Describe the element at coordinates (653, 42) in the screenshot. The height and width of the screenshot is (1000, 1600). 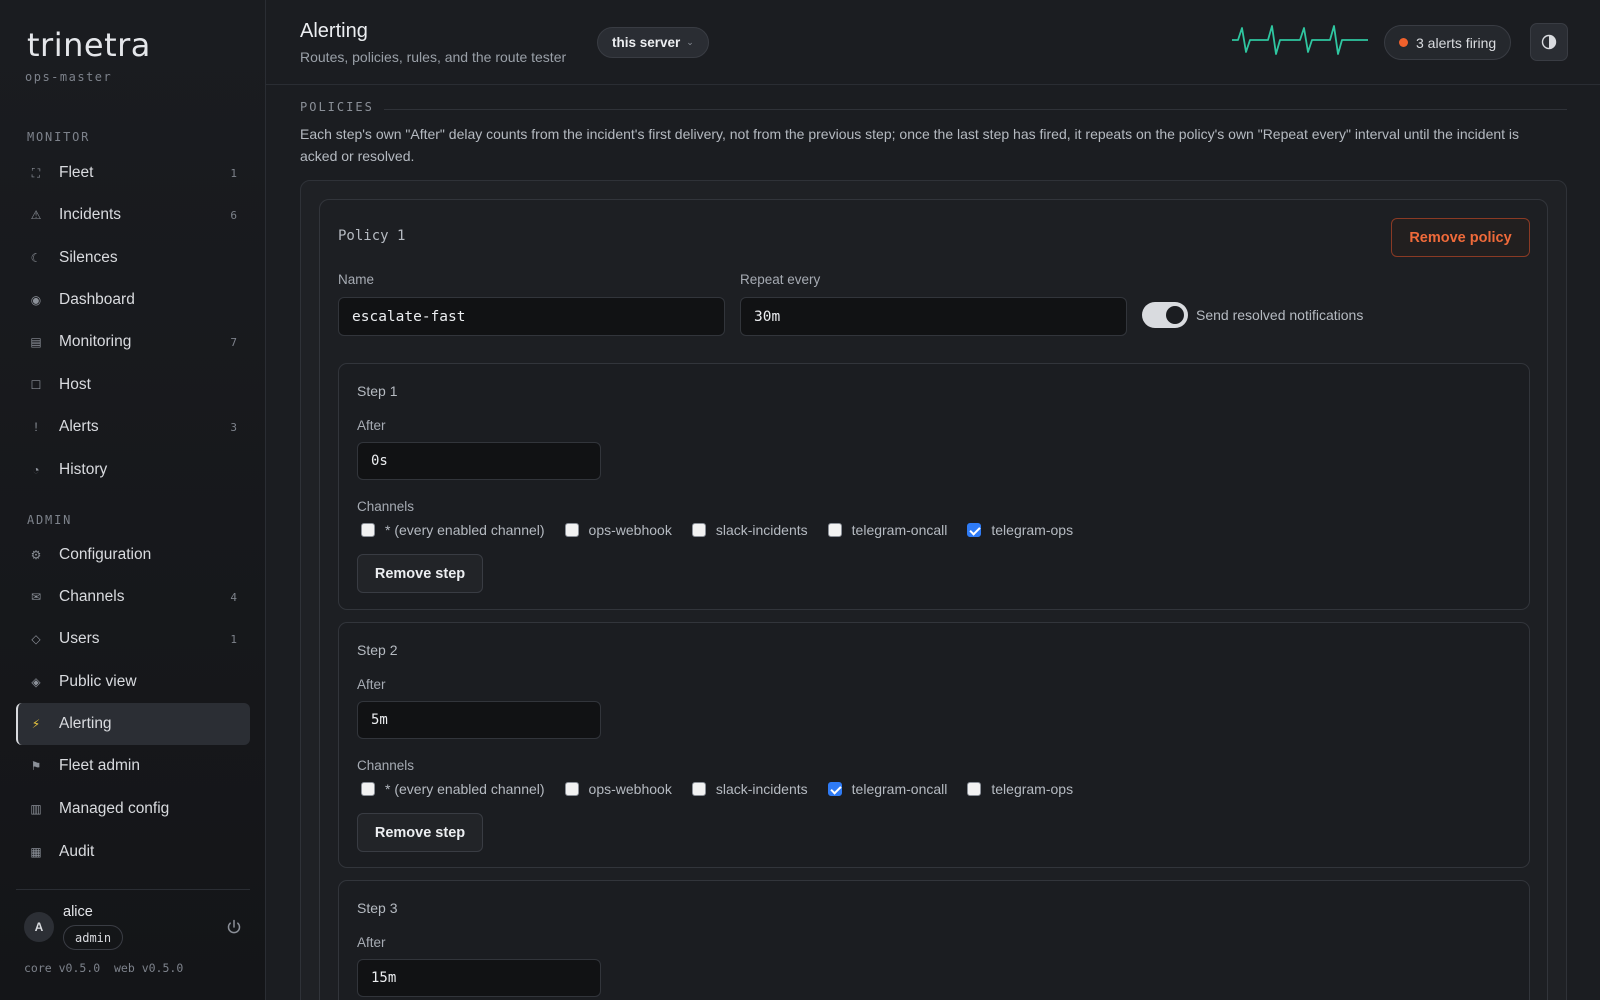
I see `server-select: this server ⌄` at that location.